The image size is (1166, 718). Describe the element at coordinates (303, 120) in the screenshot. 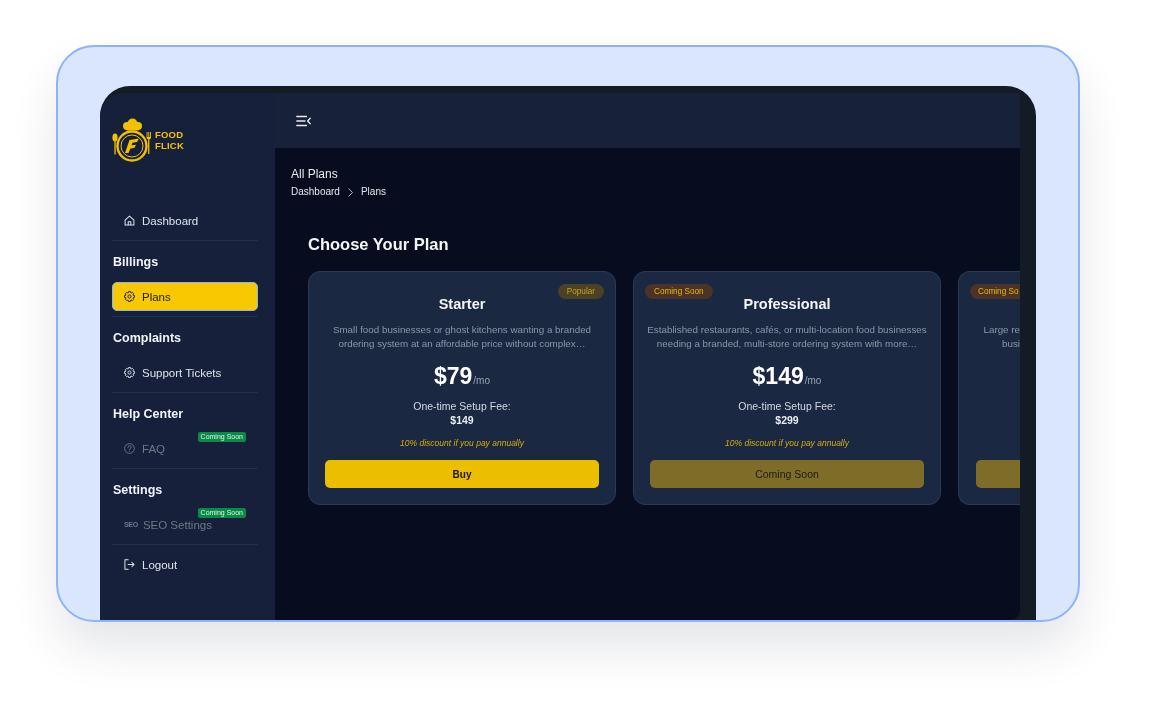

I see `menu-collapse-icon` at that location.